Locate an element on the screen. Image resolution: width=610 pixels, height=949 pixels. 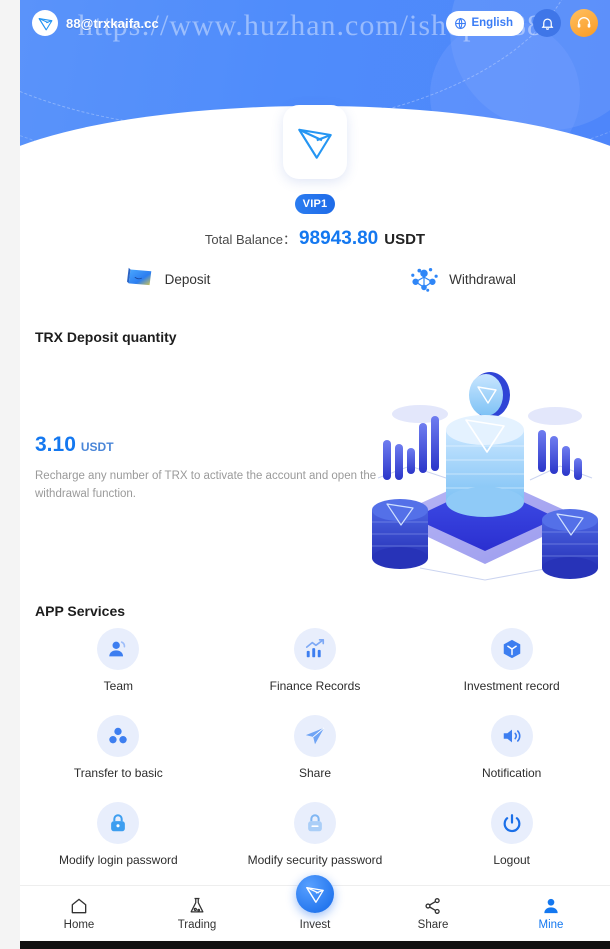
deposit-card-icon is located at coordinates (138, 276).